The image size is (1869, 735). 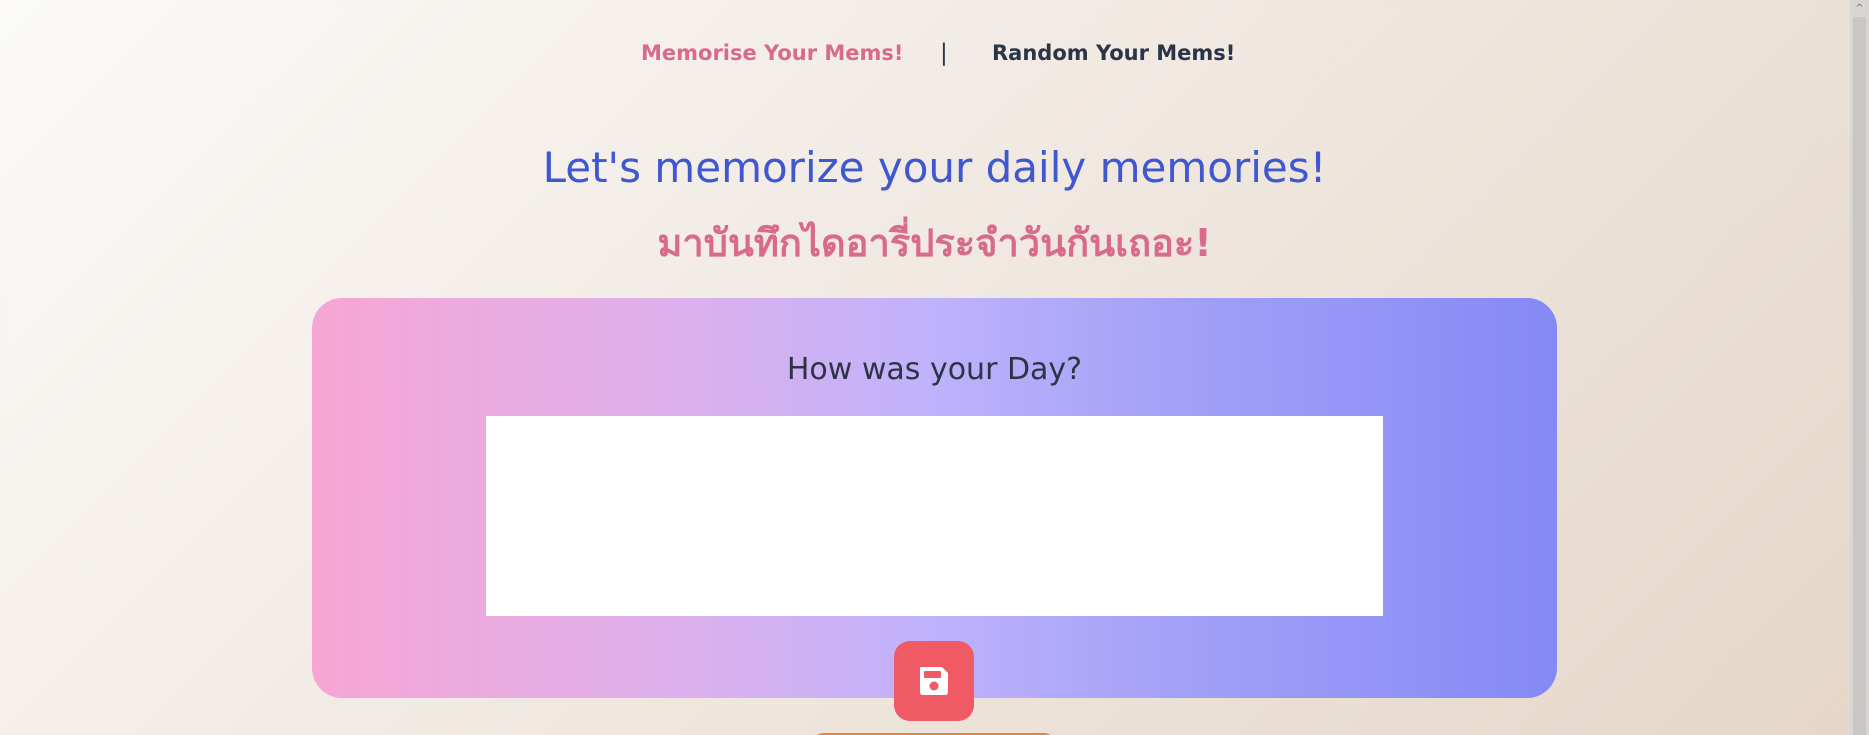 What do you see at coordinates (934, 516) in the screenshot?
I see `diary-textarea` at bounding box center [934, 516].